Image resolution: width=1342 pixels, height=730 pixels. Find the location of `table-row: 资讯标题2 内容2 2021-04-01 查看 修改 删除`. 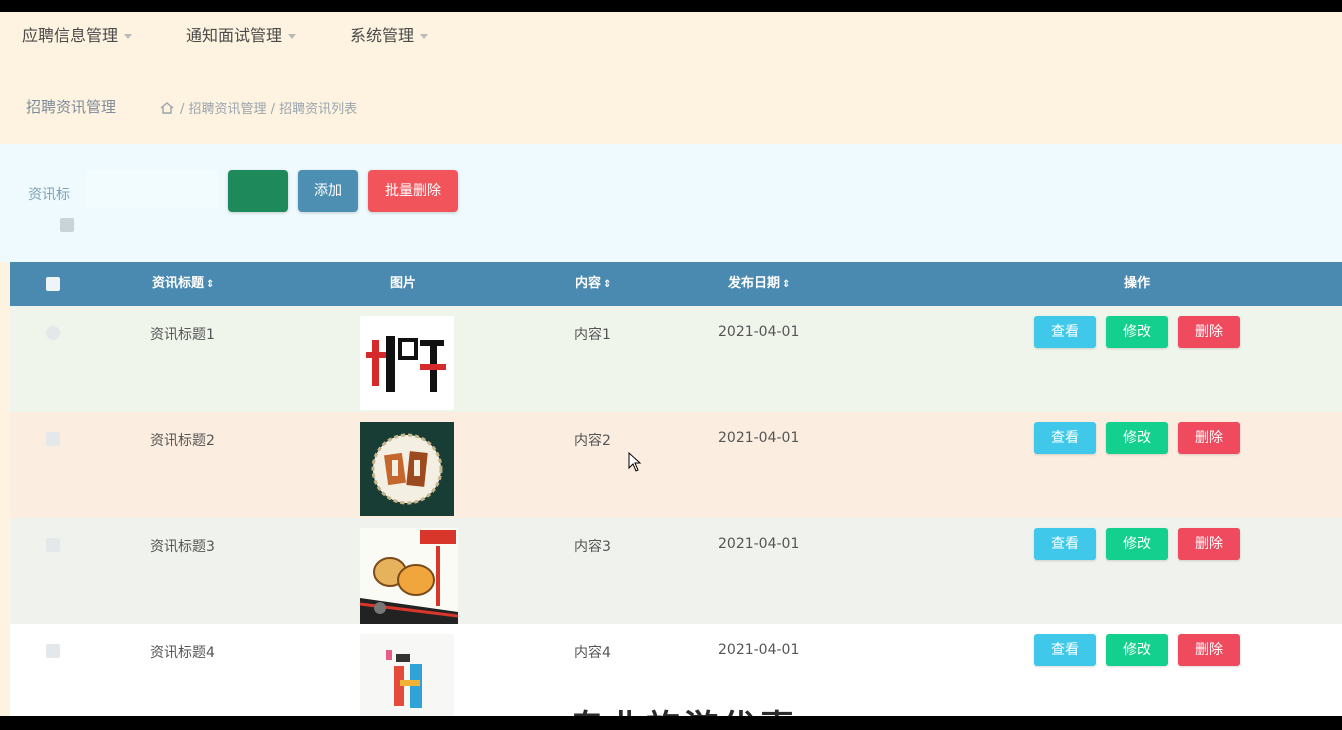

table-row: 资讯标题2 内容2 2021-04-01 查看 修改 删除 is located at coordinates (676, 465).